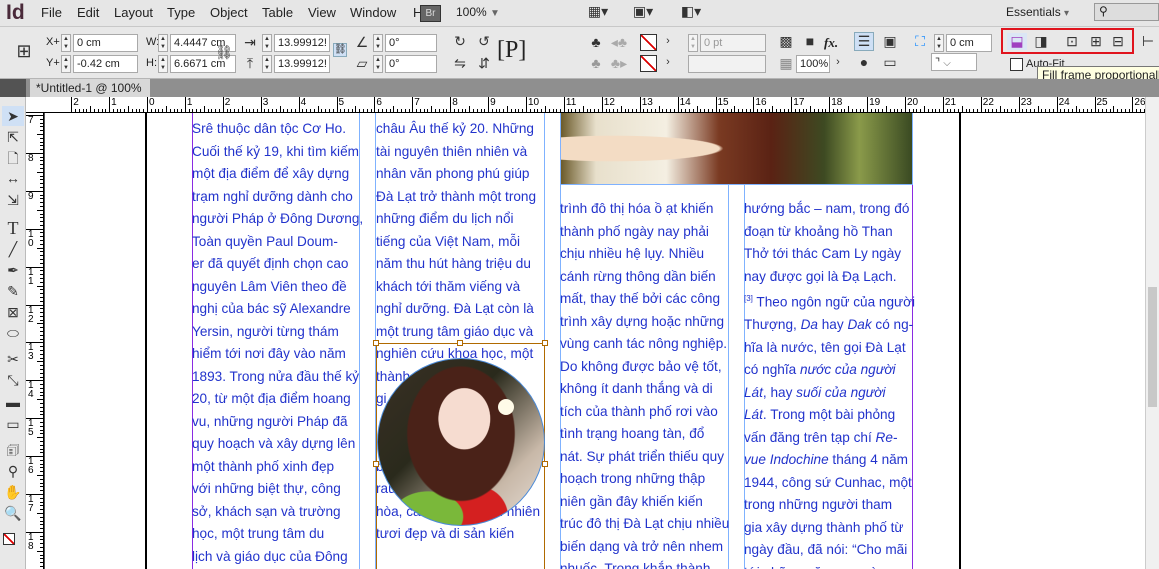 The height and width of the screenshot is (569, 1159). What do you see at coordinates (810, 41) in the screenshot?
I see `shadow-icon: ■` at bounding box center [810, 41].